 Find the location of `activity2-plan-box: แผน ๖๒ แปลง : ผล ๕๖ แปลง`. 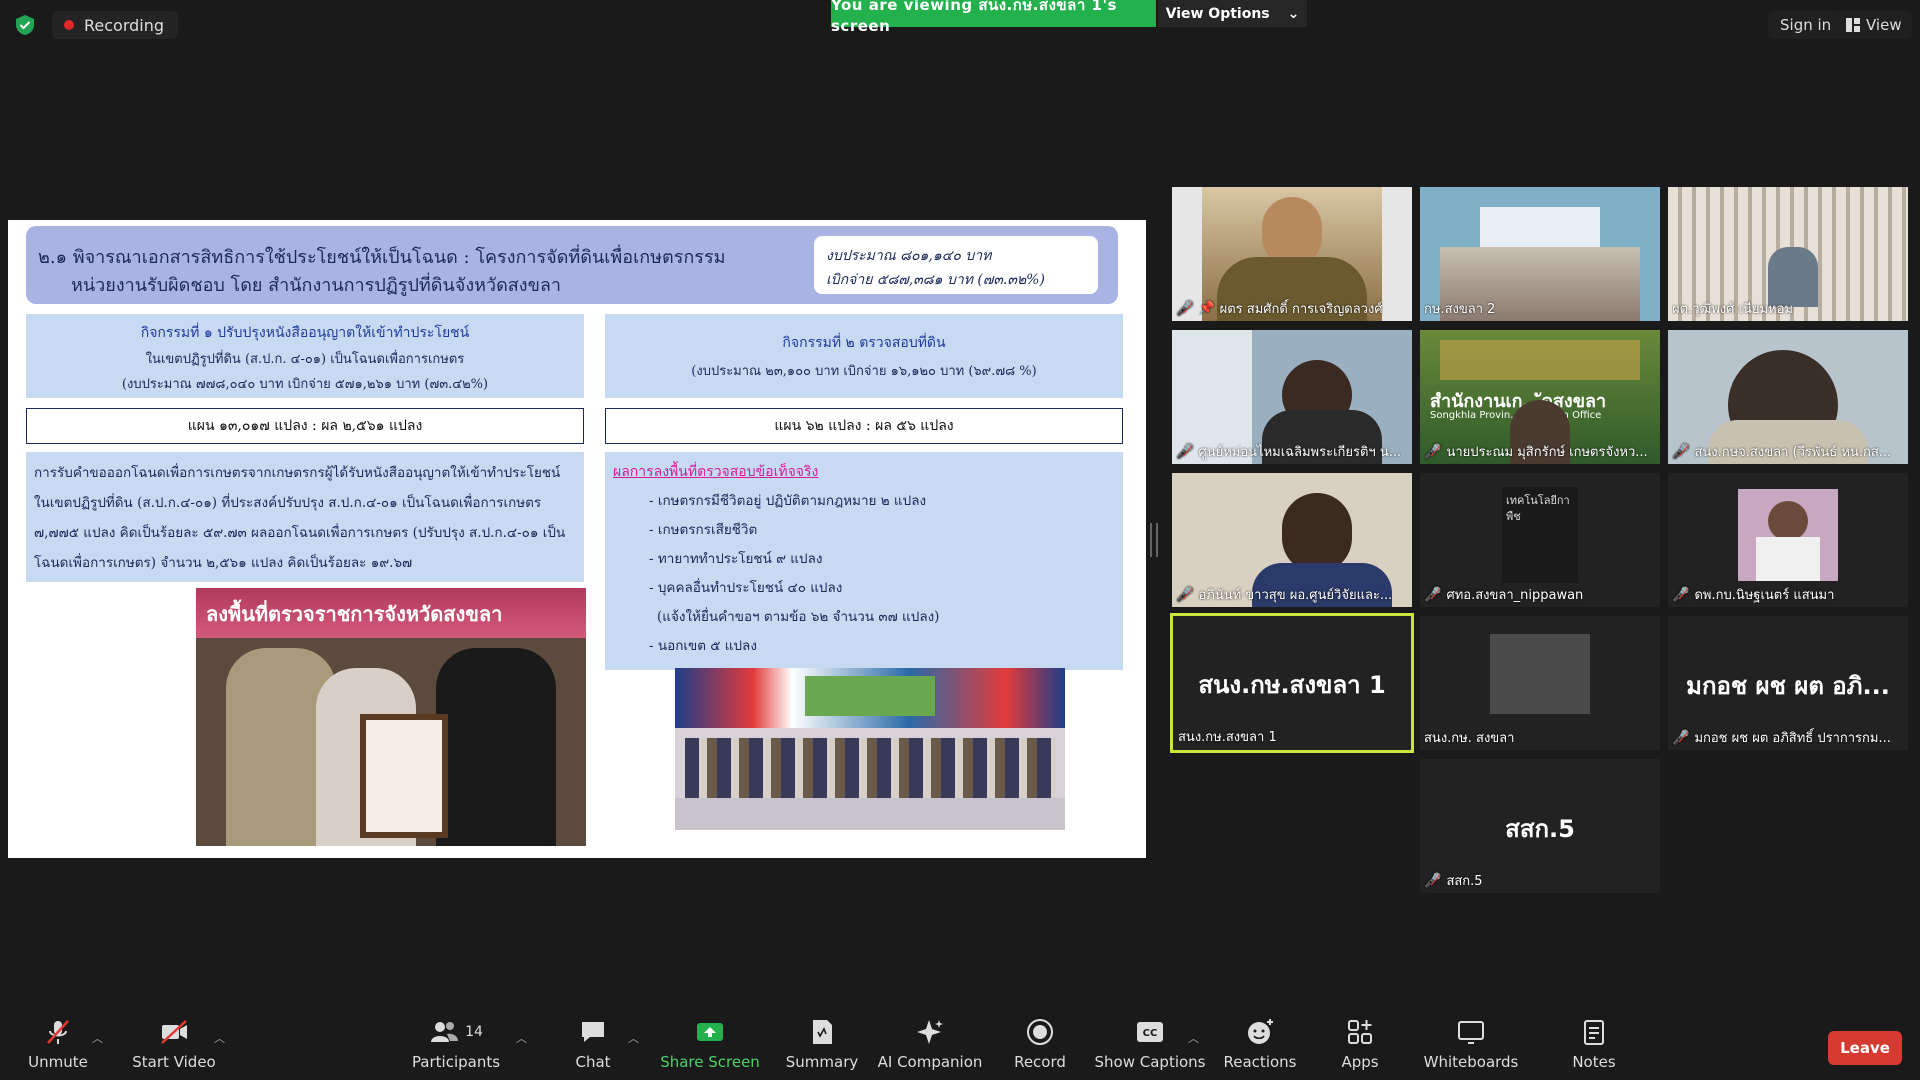

activity2-plan-box: แผน ๖๒ แปลง : ผล ๕๖ แปลง is located at coordinates (864, 426).